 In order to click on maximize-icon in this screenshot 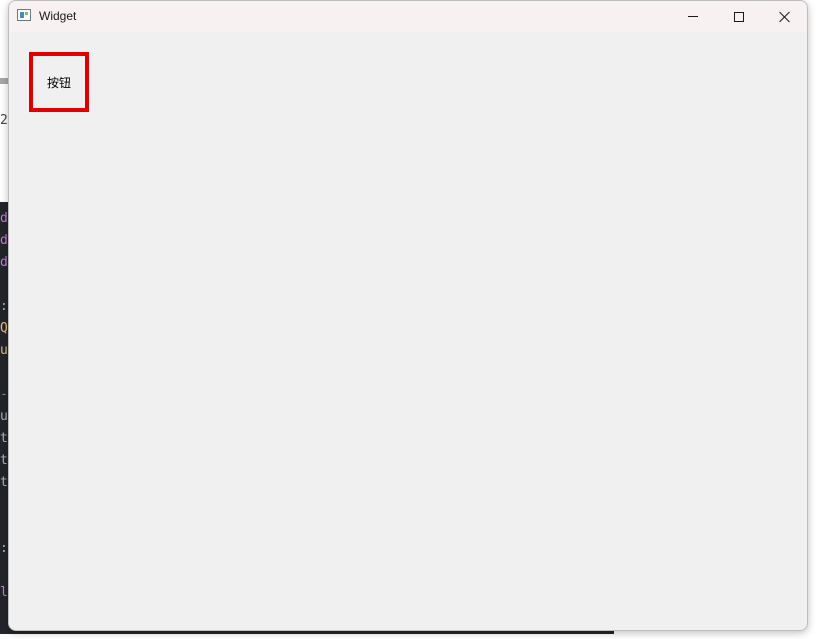, I will do `click(739, 16)`.